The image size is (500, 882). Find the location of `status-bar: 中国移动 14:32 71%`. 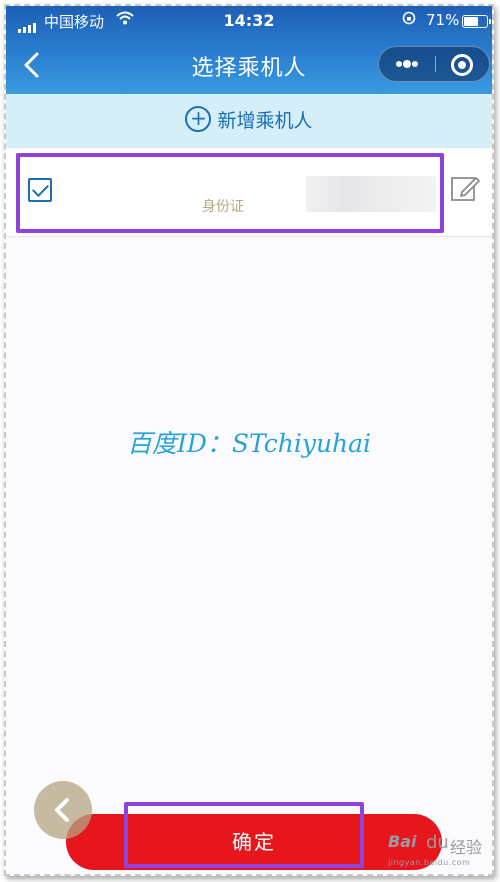

status-bar: 中国移动 14:32 71% is located at coordinates (249, 20).